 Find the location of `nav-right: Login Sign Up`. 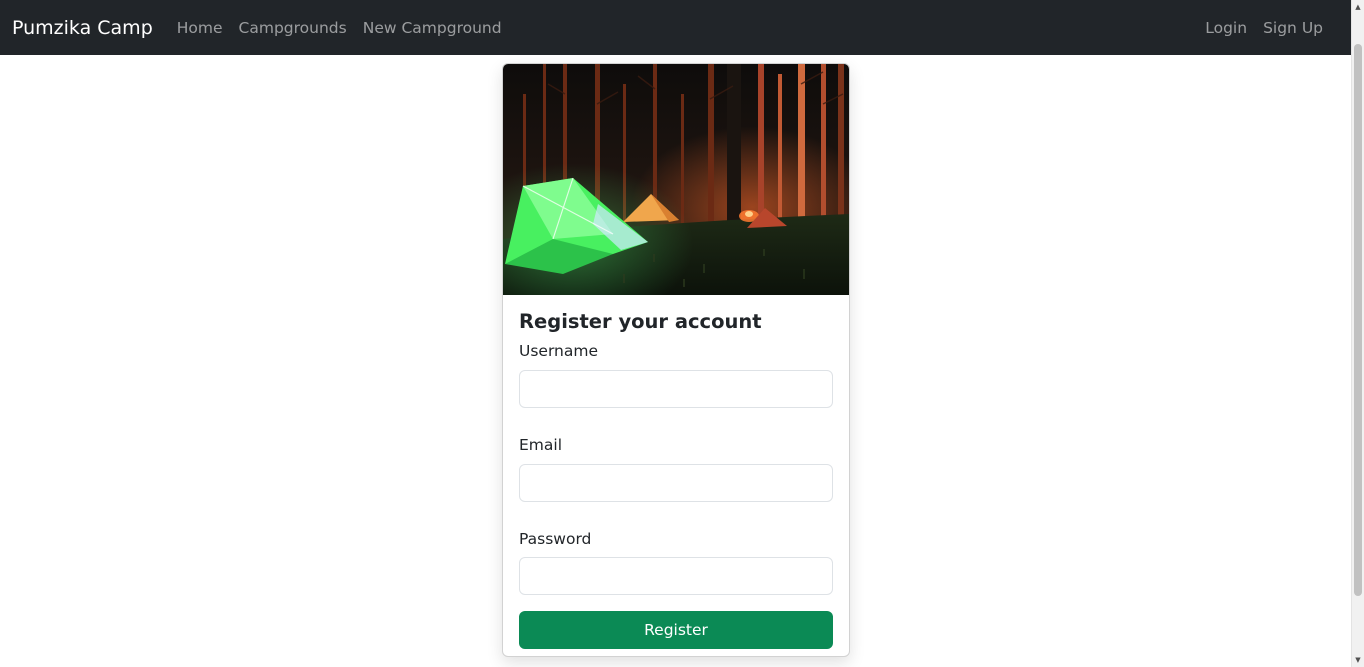

nav-right: Login Sign Up is located at coordinates (1264, 28).